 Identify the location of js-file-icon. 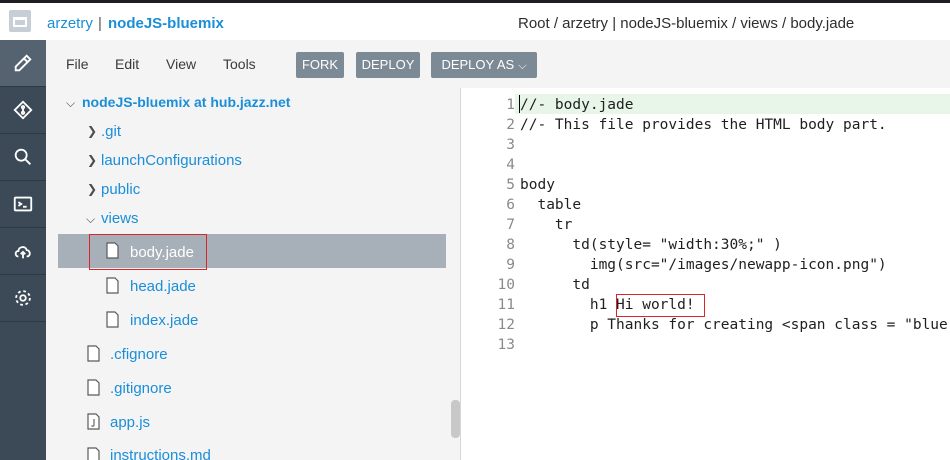
(93, 421).